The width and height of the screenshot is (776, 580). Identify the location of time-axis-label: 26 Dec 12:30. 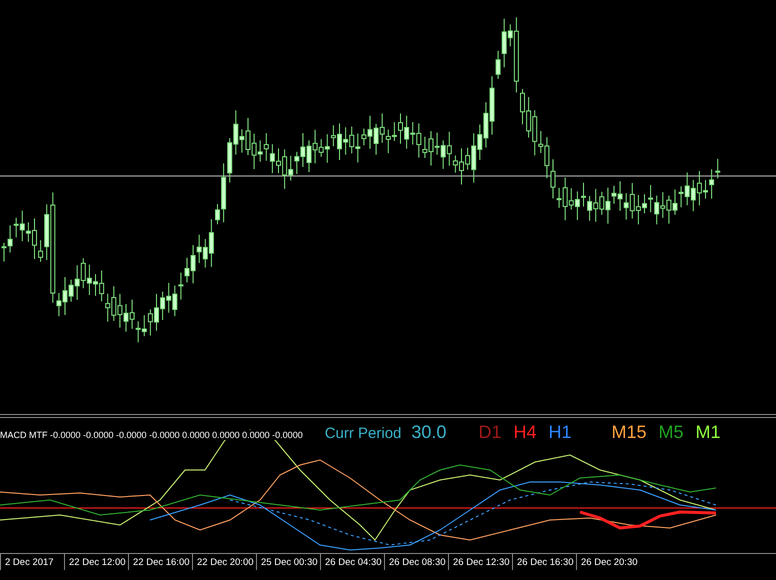
(480, 562).